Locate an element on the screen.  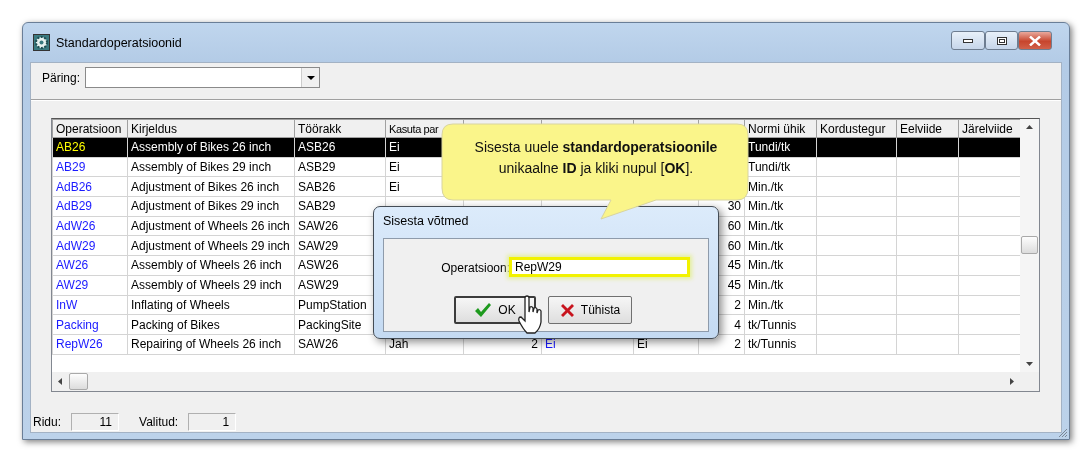
close-icon is located at coordinates (1035, 40).